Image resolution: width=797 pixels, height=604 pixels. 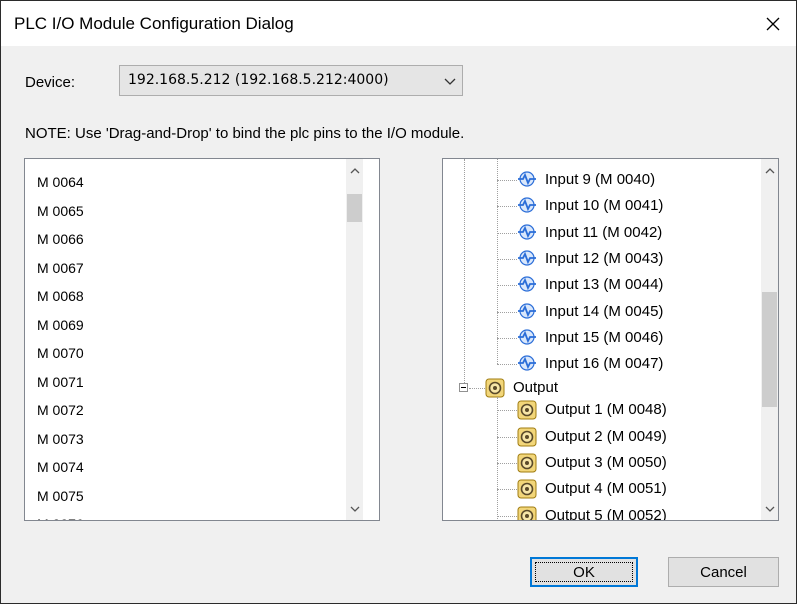 What do you see at coordinates (398, 23) in the screenshot?
I see `title-bar: PLC I/O Module Configuration Dialog` at bounding box center [398, 23].